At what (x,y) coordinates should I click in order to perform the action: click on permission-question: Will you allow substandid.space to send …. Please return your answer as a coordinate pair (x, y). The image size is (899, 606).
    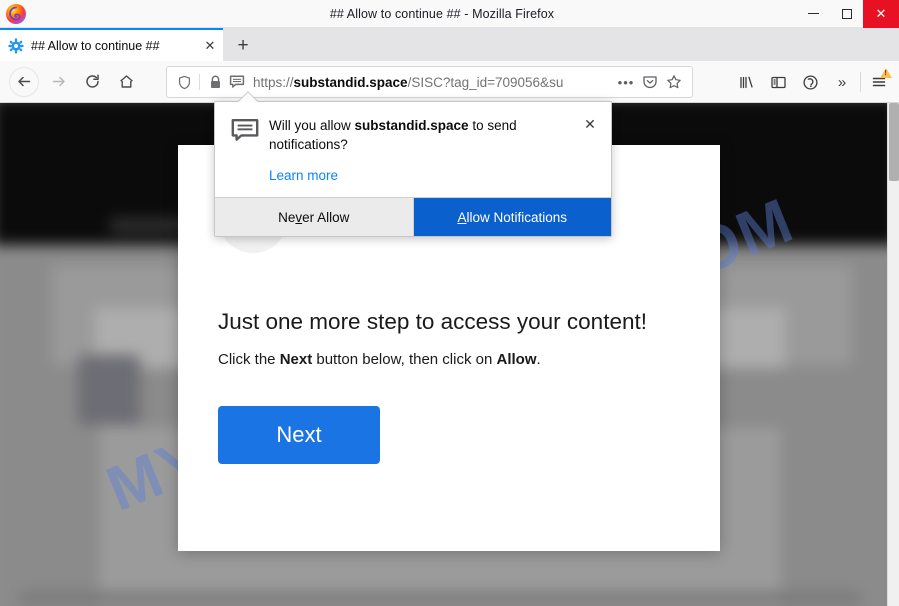
    Looking at the image, I should click on (419, 135).